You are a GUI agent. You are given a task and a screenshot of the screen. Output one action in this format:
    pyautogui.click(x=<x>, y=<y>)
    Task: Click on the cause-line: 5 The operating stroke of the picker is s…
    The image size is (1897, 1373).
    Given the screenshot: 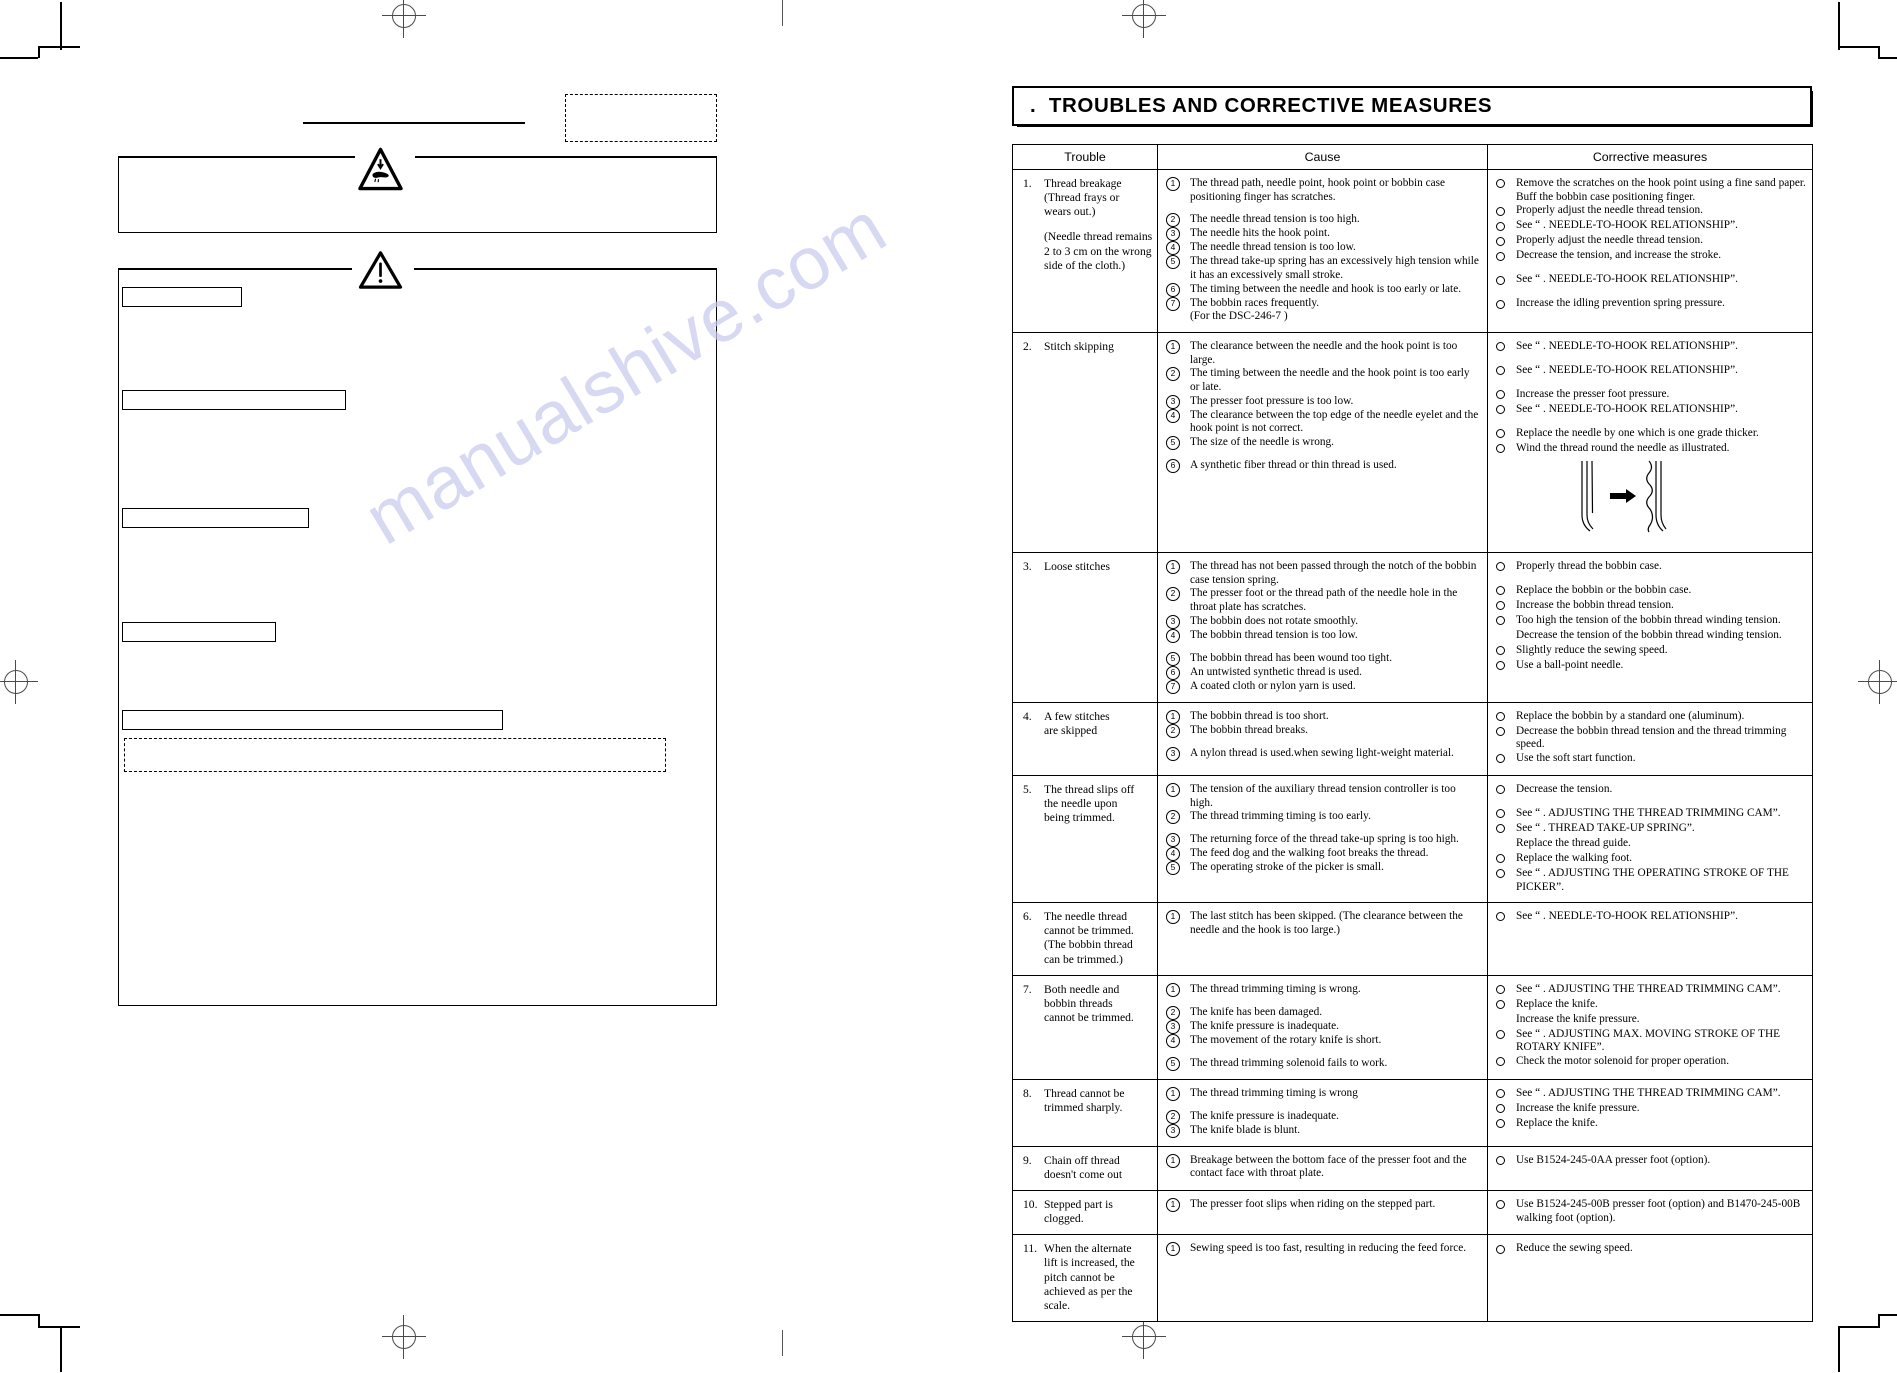 What is the action you would take?
    pyautogui.click(x=1323, y=868)
    